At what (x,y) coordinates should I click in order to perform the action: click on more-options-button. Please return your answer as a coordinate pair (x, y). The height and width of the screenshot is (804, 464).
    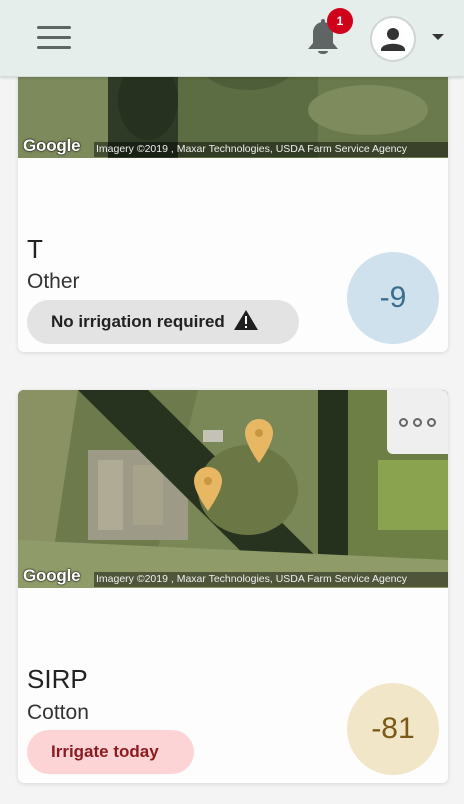
    Looking at the image, I should click on (417, 422).